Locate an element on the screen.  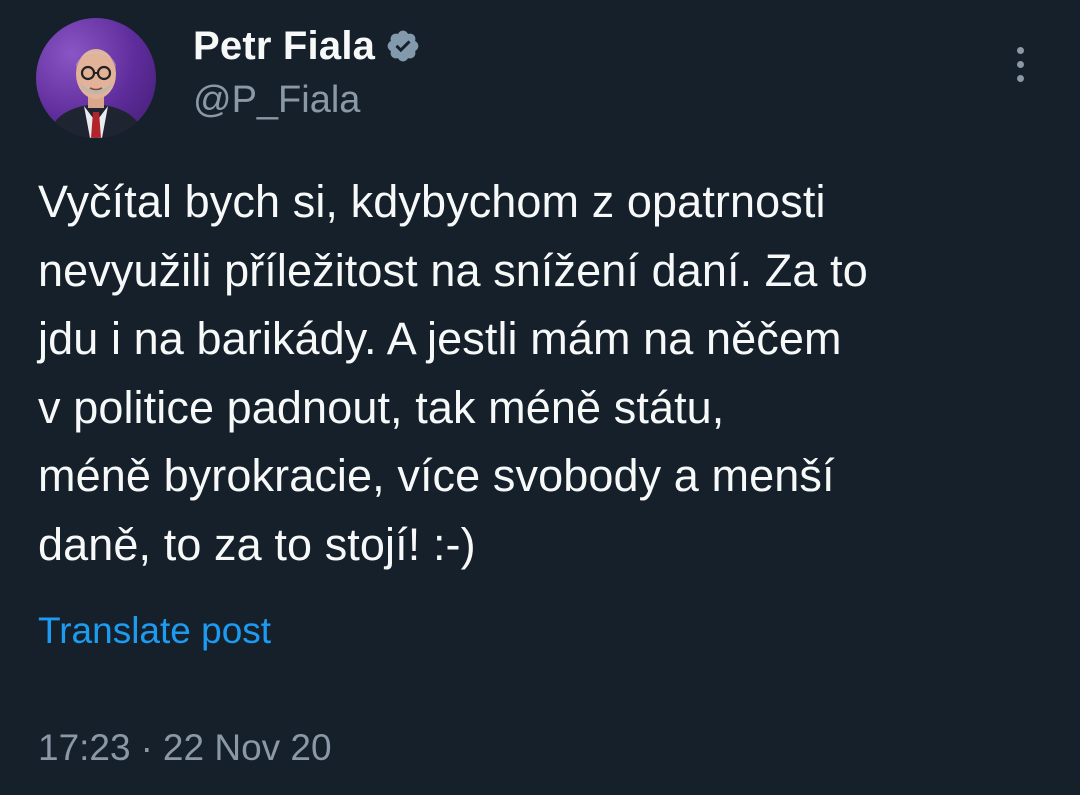
more-options-button is located at coordinates (1020, 64).